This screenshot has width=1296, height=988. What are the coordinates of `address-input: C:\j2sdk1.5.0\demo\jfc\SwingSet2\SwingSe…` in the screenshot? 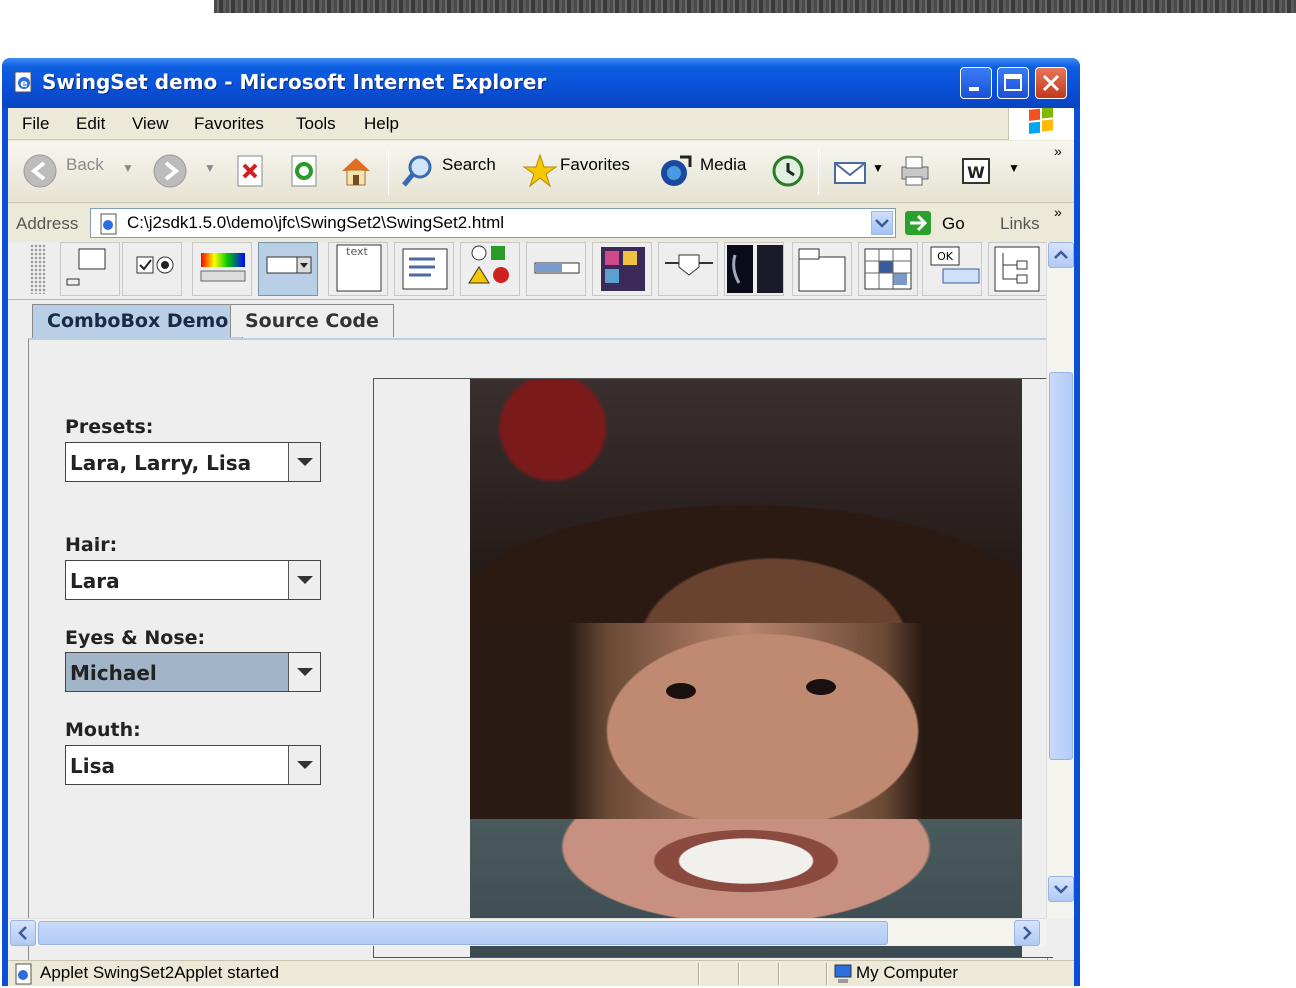 It's located at (493, 223).